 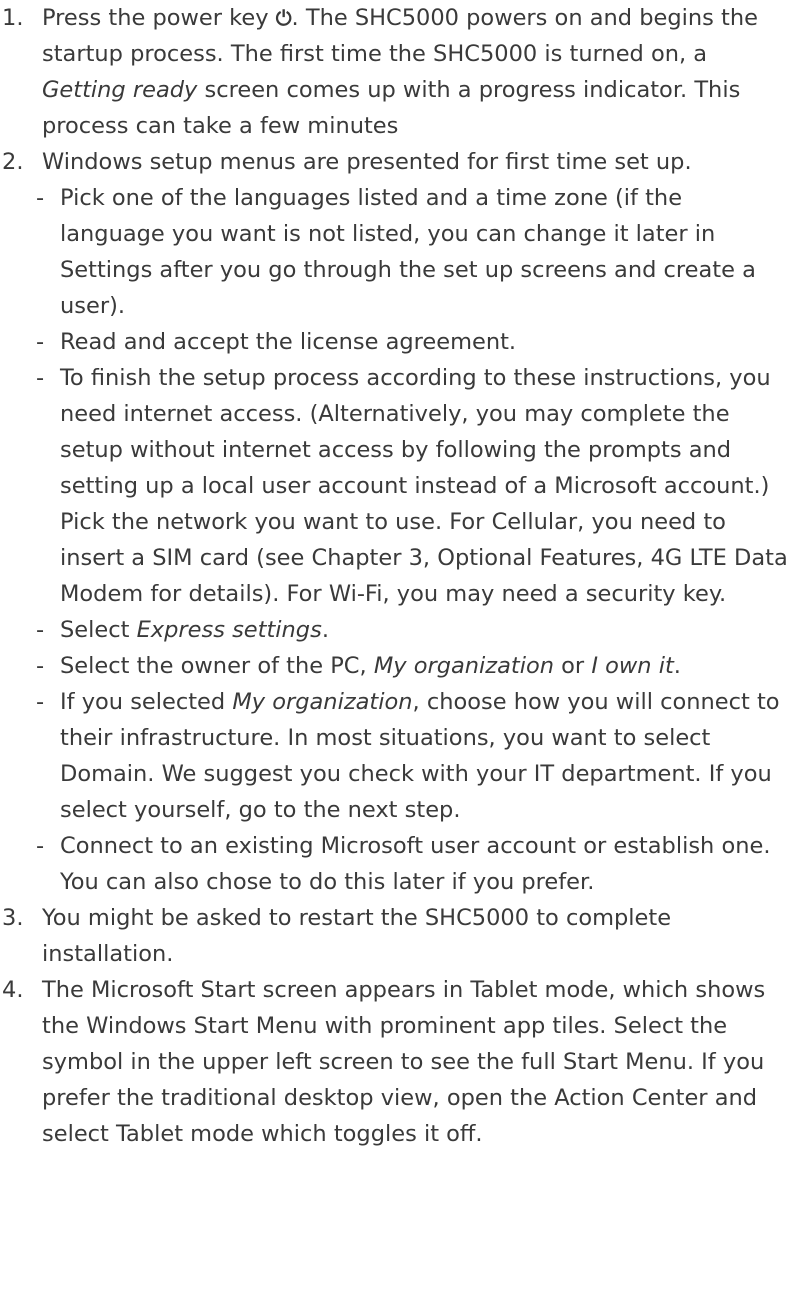 I want to click on step-number: 3., so click(x=13, y=918).